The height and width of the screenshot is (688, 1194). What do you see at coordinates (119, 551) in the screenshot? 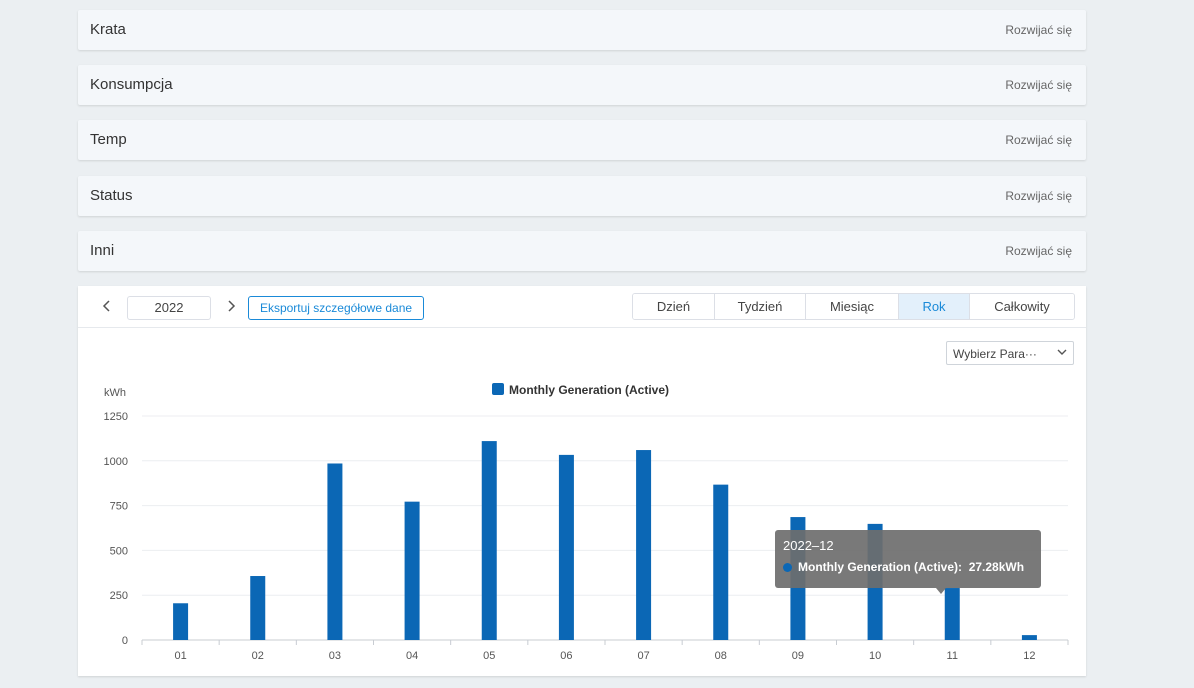
I see `y-tick-label: 500` at bounding box center [119, 551].